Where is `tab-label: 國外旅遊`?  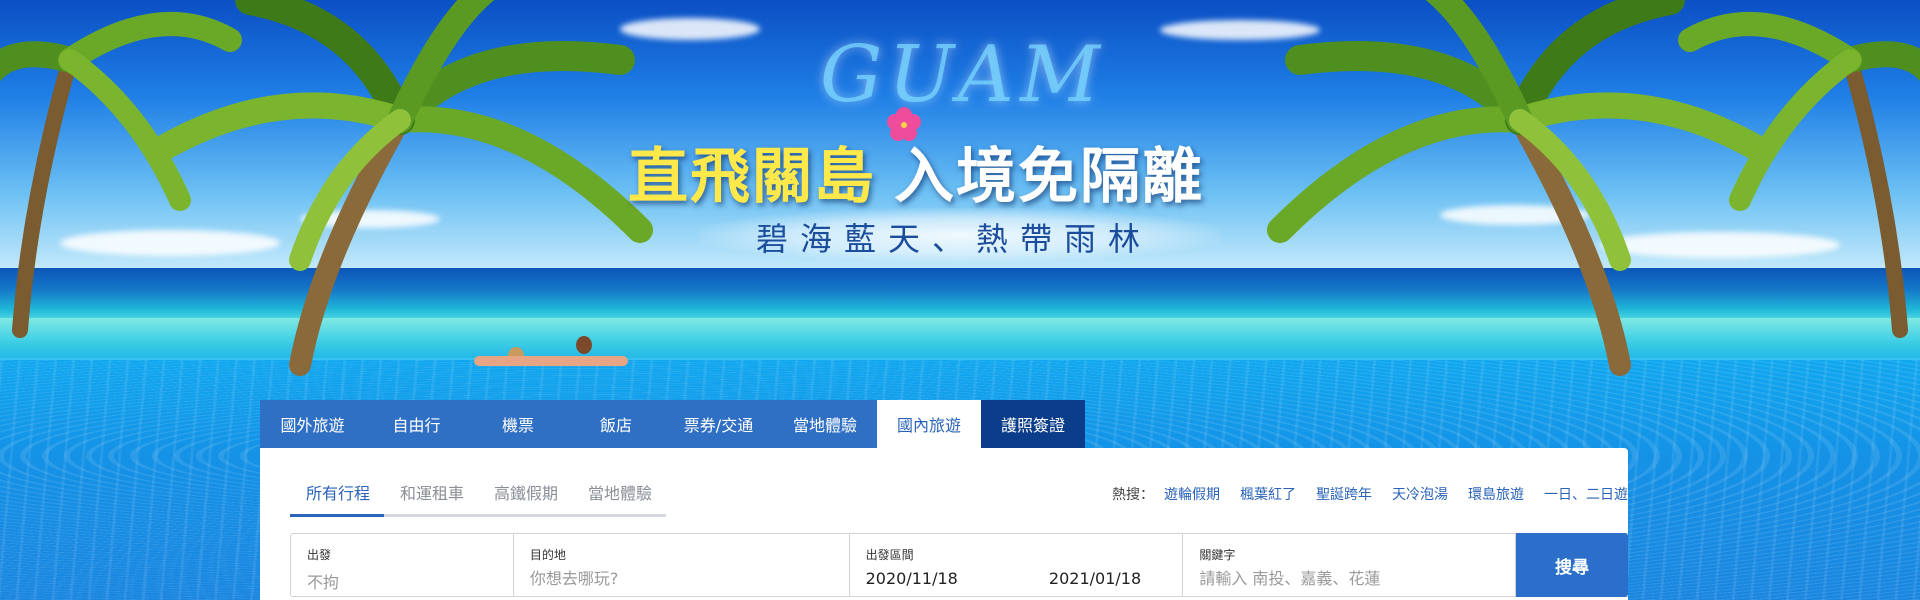
tab-label: 國外旅遊 is located at coordinates (312, 425).